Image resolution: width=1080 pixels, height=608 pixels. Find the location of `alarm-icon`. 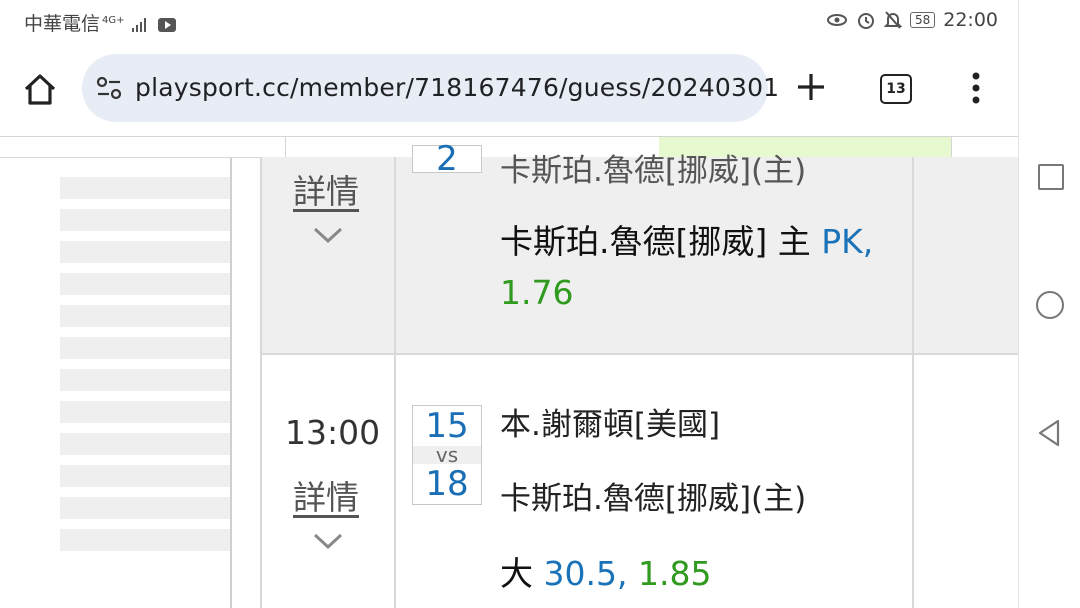

alarm-icon is located at coordinates (865, 21).